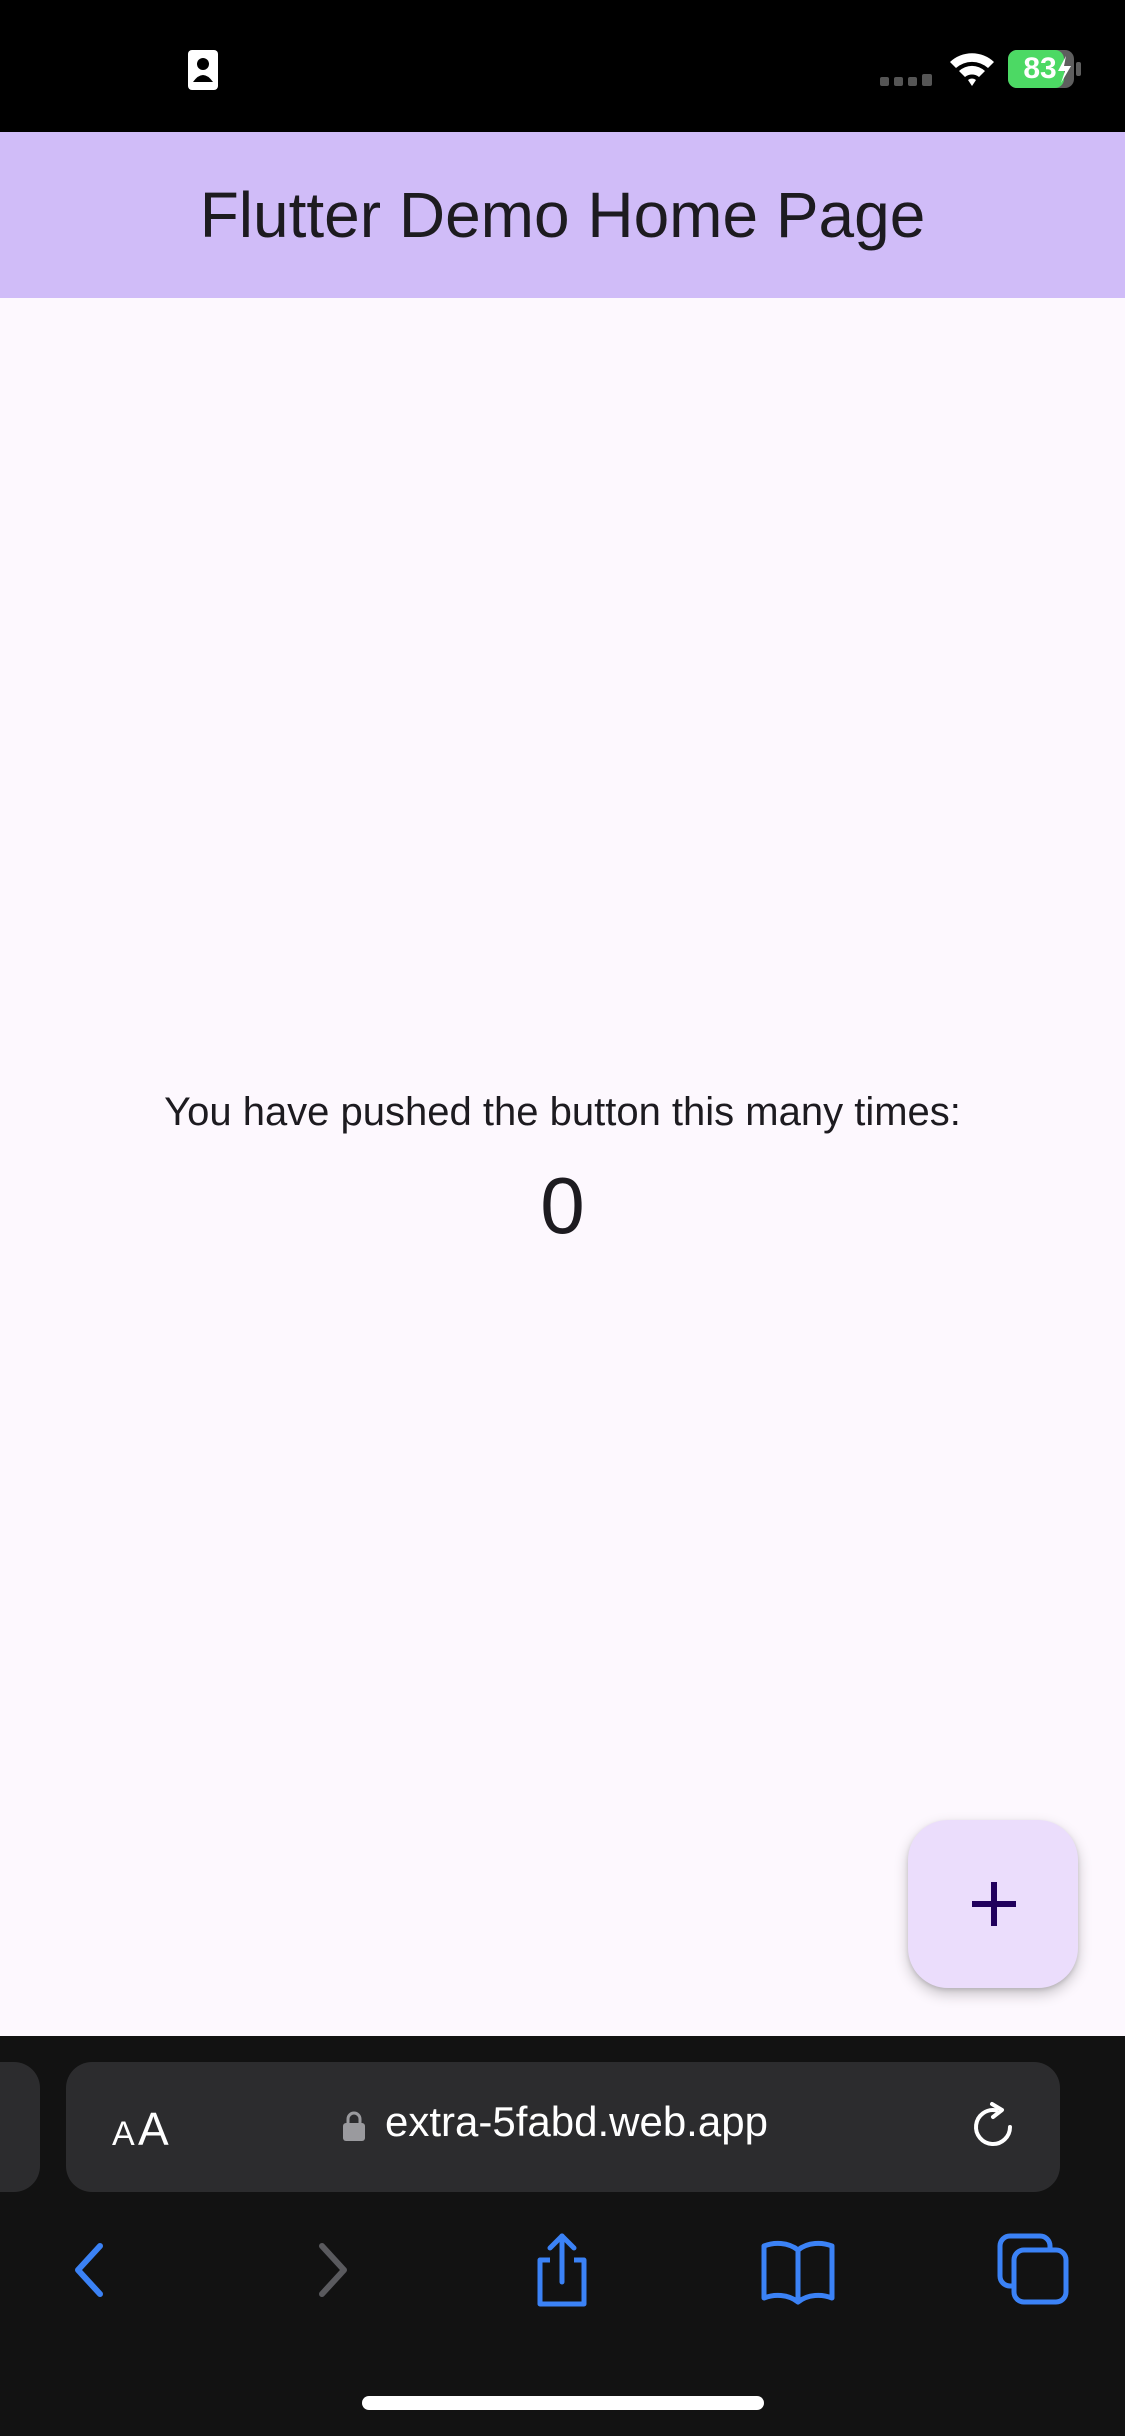 This screenshot has height=2436, width=1125. Describe the element at coordinates (1040, 68) in the screenshot. I see `battery-level: 83` at that location.